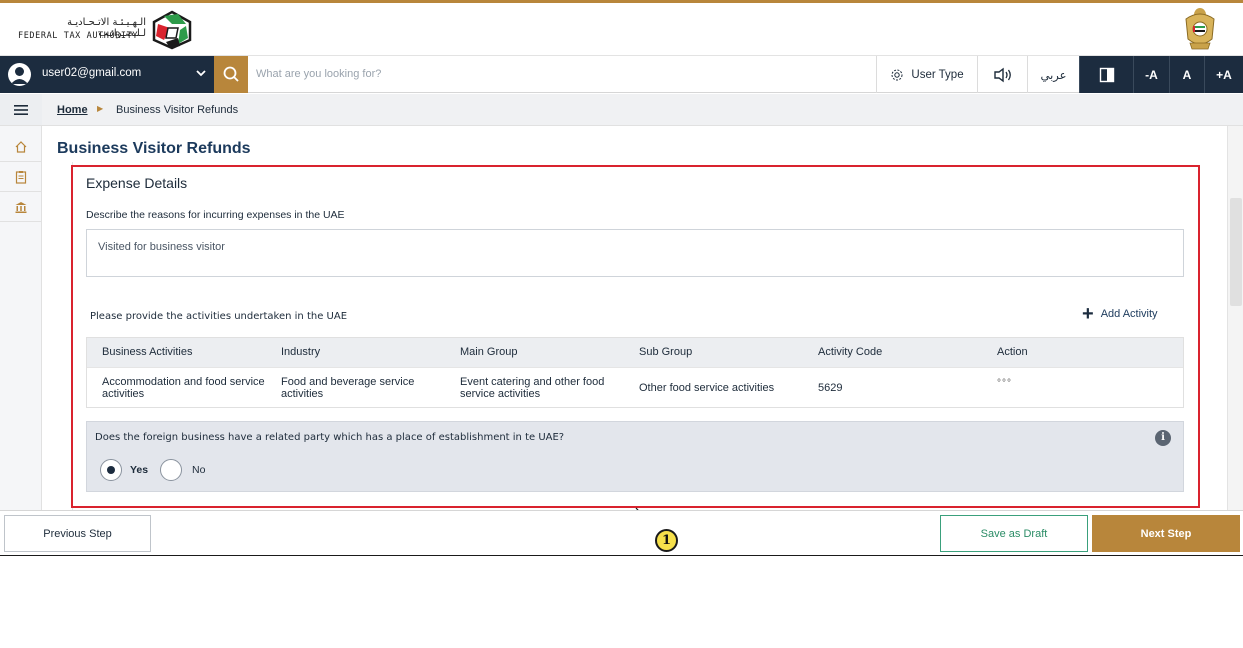 This screenshot has height=648, width=1243. What do you see at coordinates (139, 470) in the screenshot?
I see `yes-label: Yes` at bounding box center [139, 470].